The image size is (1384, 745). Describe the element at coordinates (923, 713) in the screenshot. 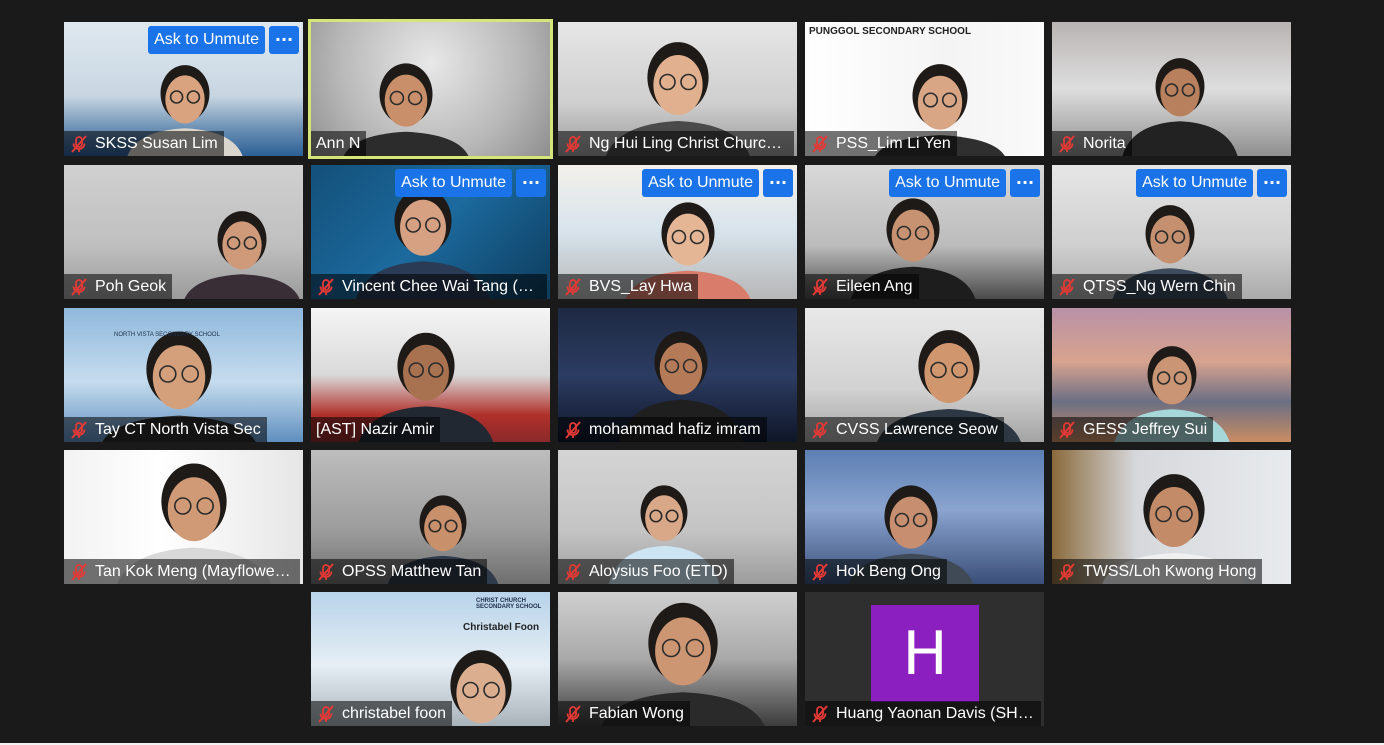

I see `participant-name-tag: Huang Yaonan Davis (SH Secondary School)` at that location.